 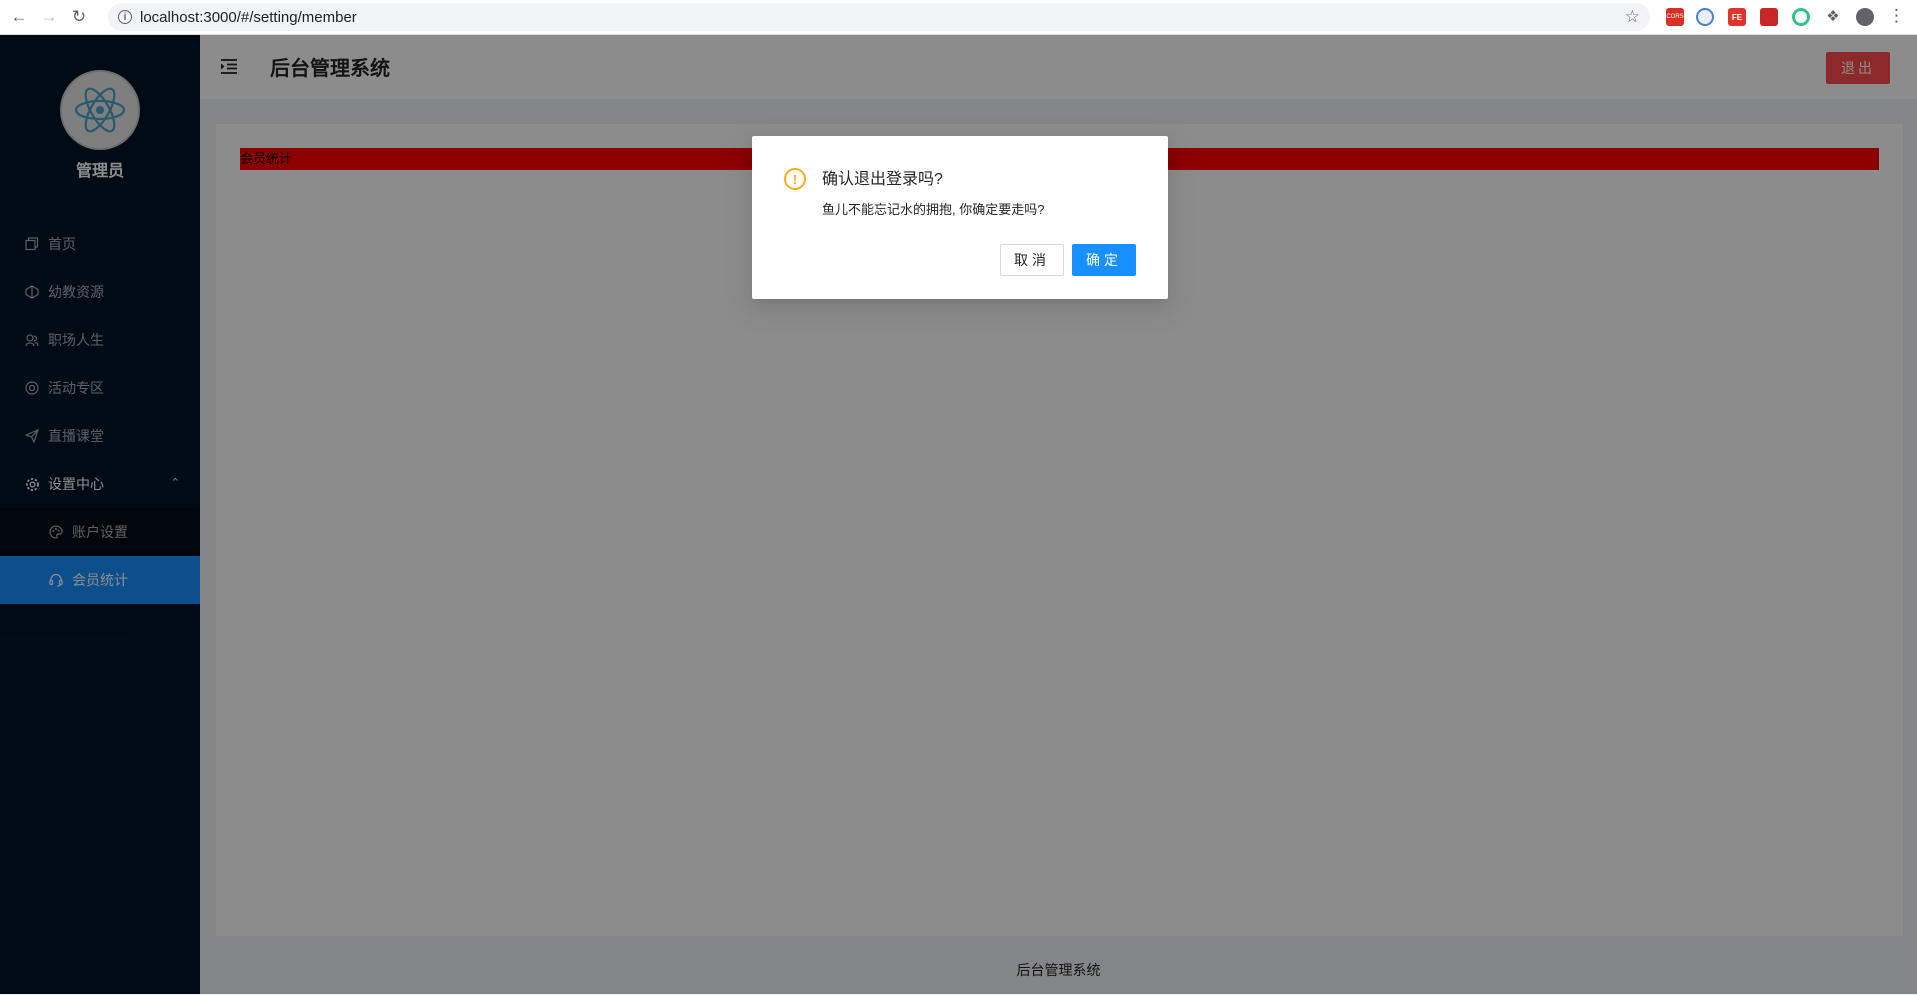 What do you see at coordinates (960, 217) in the screenshot?
I see `logout-confirm-modal: ! 确认退出登录吗? 鱼儿不能忘记水的拥抱, 你确定要走吗? 取消 确定` at bounding box center [960, 217].